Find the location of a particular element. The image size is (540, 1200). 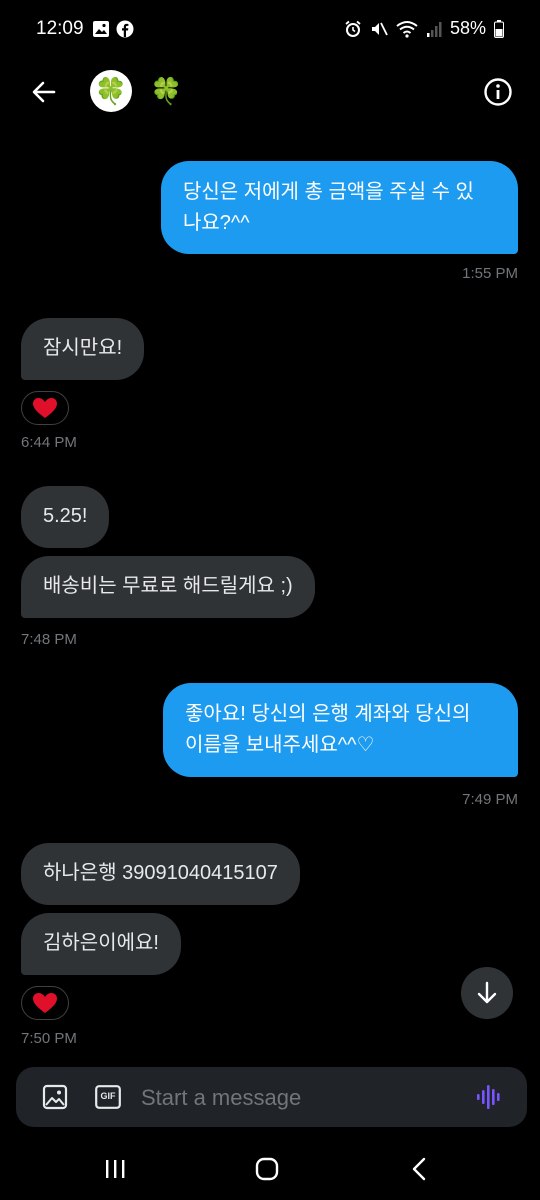

mute-icon is located at coordinates (379, 28).